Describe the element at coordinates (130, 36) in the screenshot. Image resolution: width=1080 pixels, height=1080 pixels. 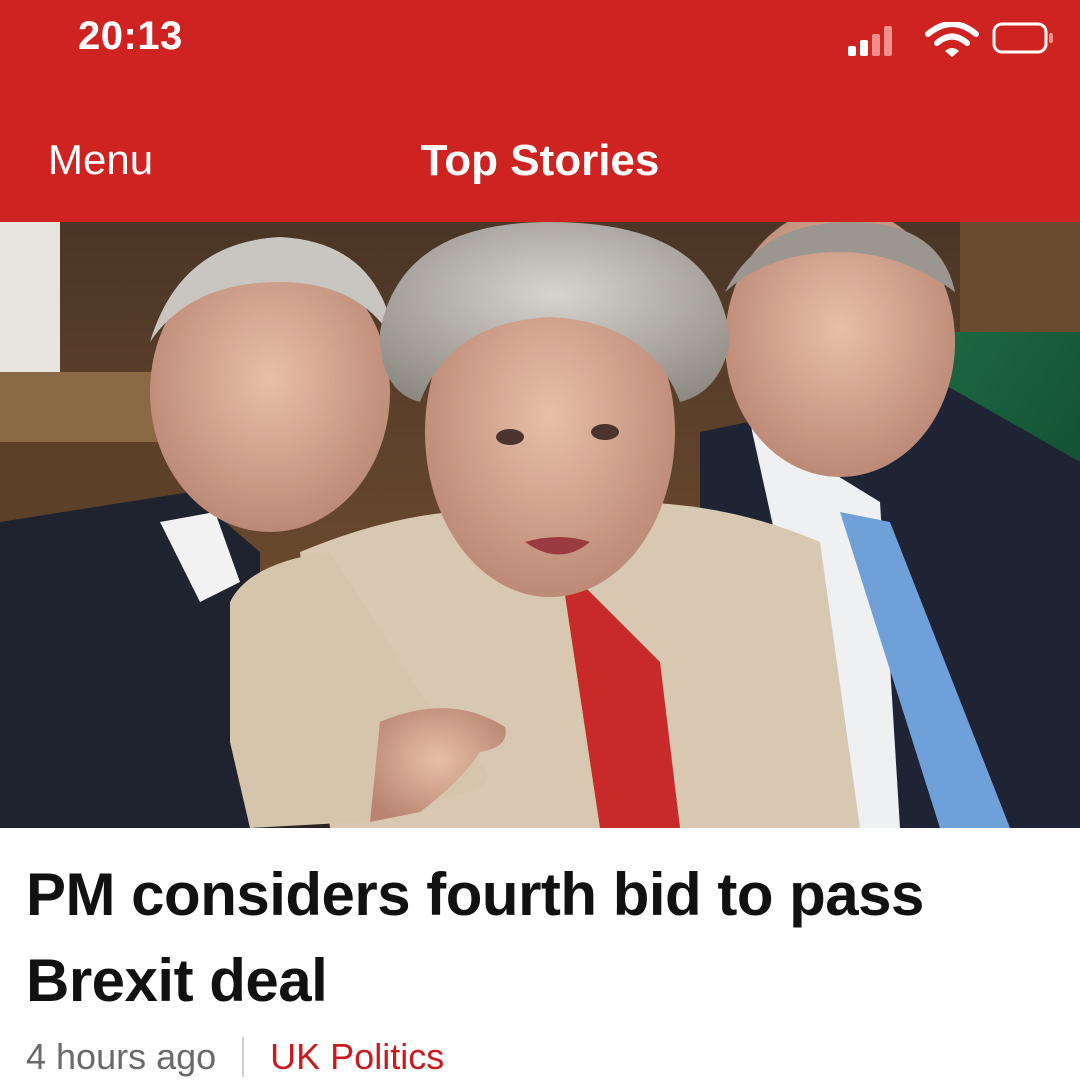
I see `status-time: 20:13` at that location.